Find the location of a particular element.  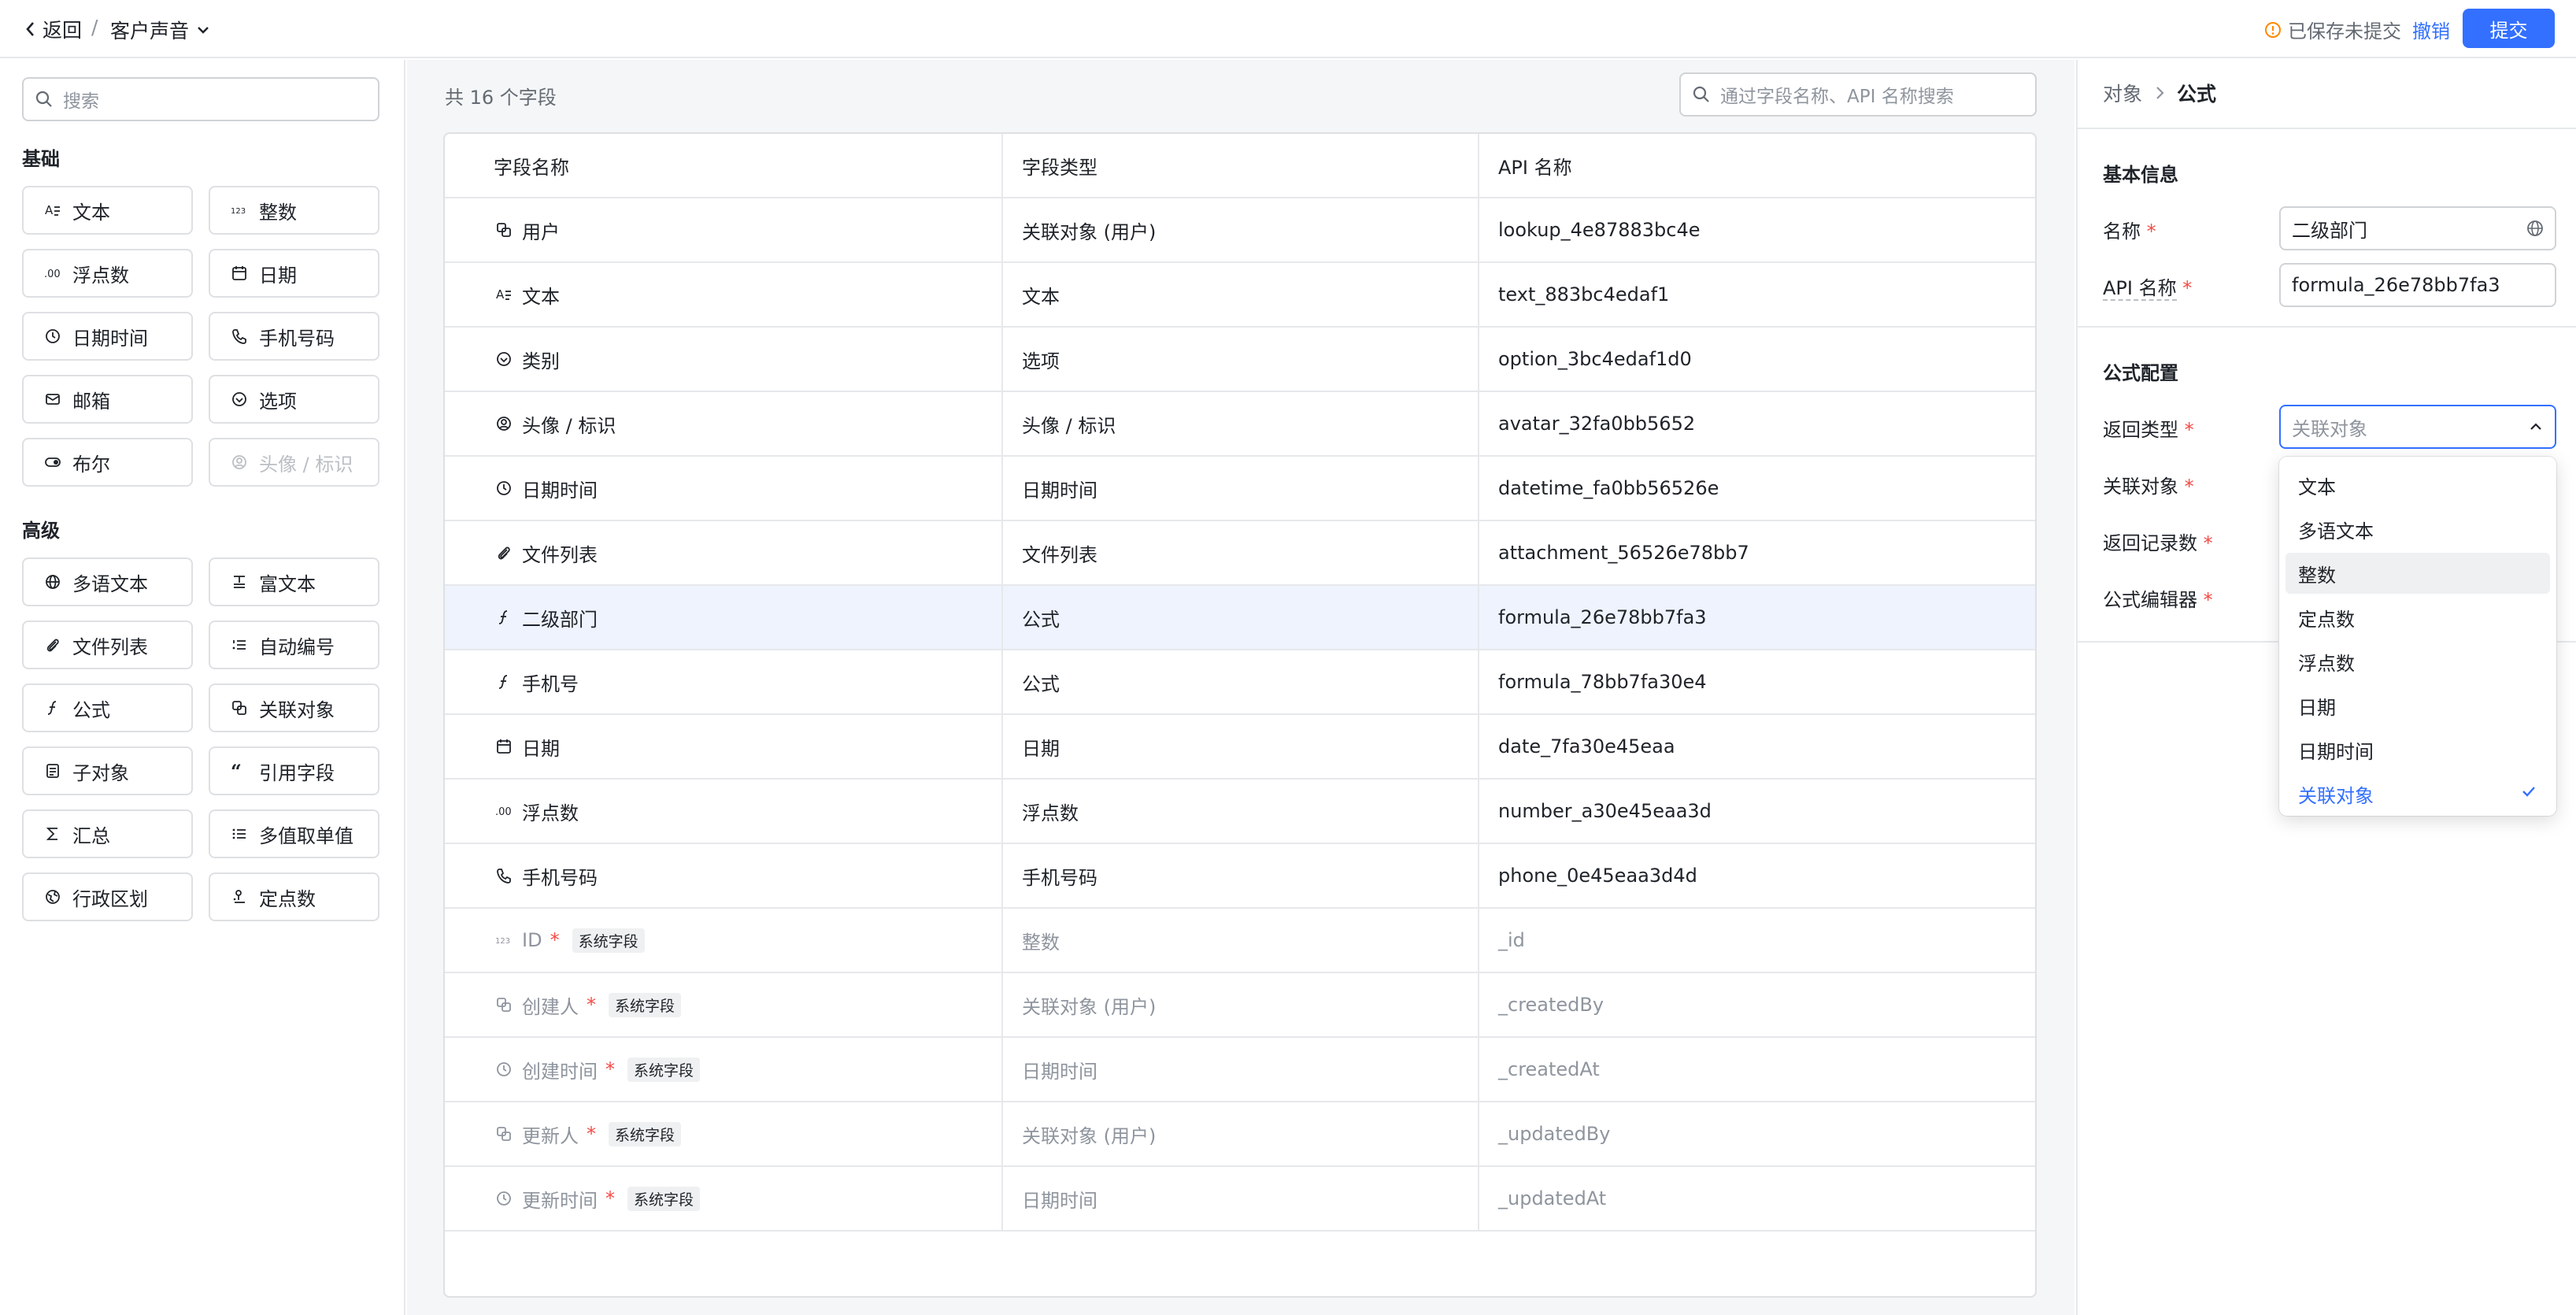

field-name-cell: 更新时间 * 系统字段 is located at coordinates (724, 1198).